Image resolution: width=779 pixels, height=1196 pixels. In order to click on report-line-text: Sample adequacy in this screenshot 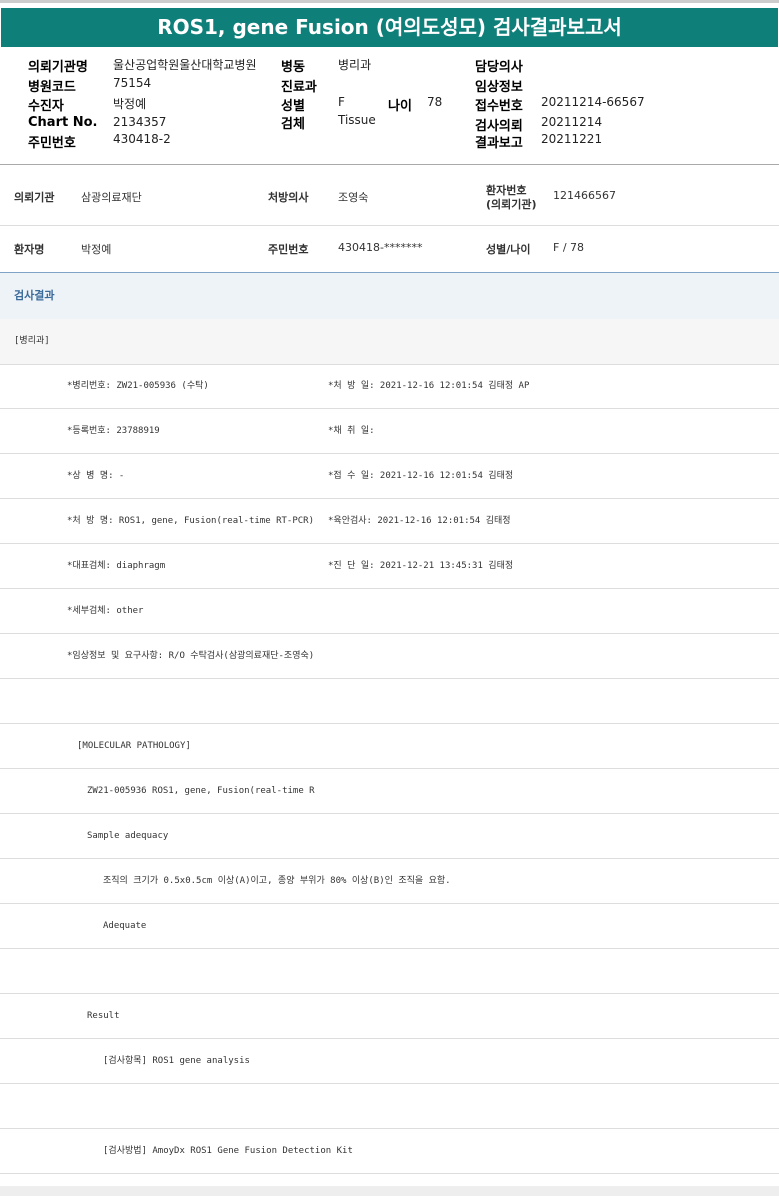, I will do `click(128, 836)`.